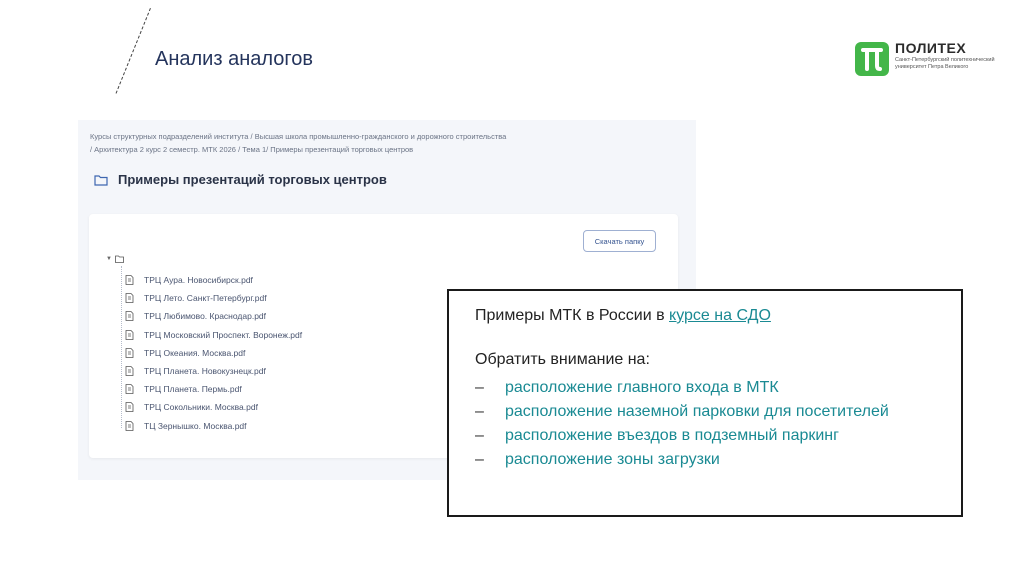  I want to click on list-item: – расположение главного входа в МТК, so click(715, 388).